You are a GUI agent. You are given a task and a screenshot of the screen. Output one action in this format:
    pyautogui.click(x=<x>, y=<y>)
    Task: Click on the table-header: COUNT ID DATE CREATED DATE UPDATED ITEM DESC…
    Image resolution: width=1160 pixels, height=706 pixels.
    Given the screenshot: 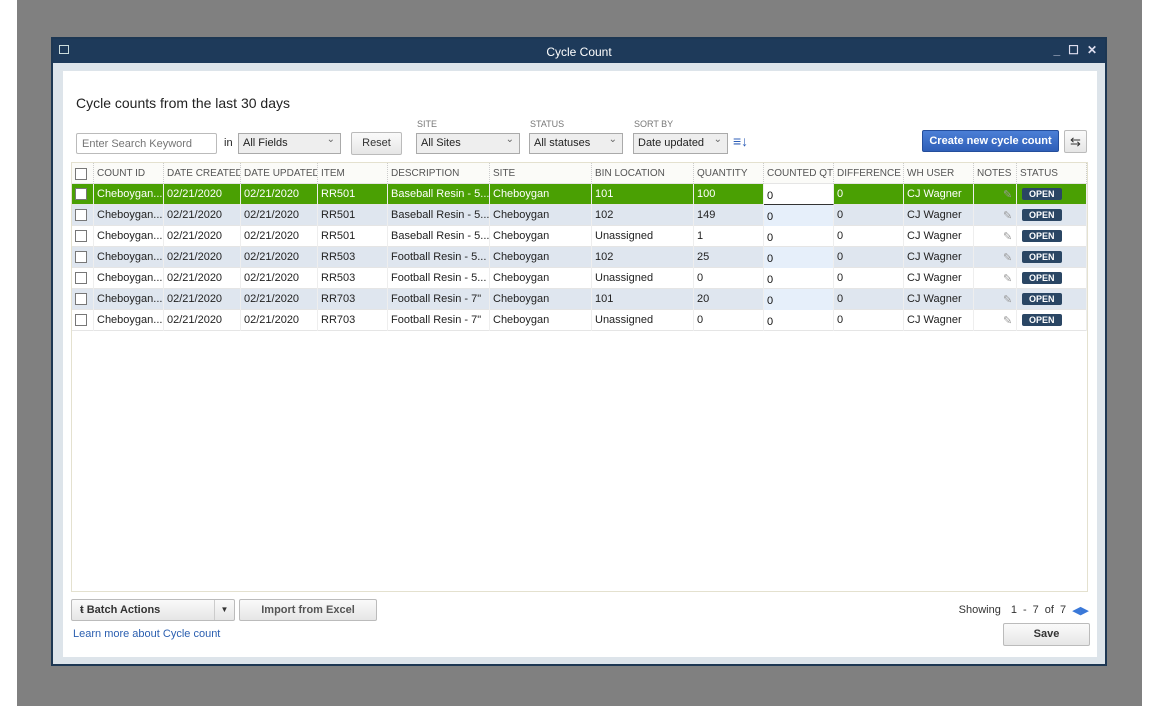 What is the action you would take?
    pyautogui.click(x=579, y=173)
    